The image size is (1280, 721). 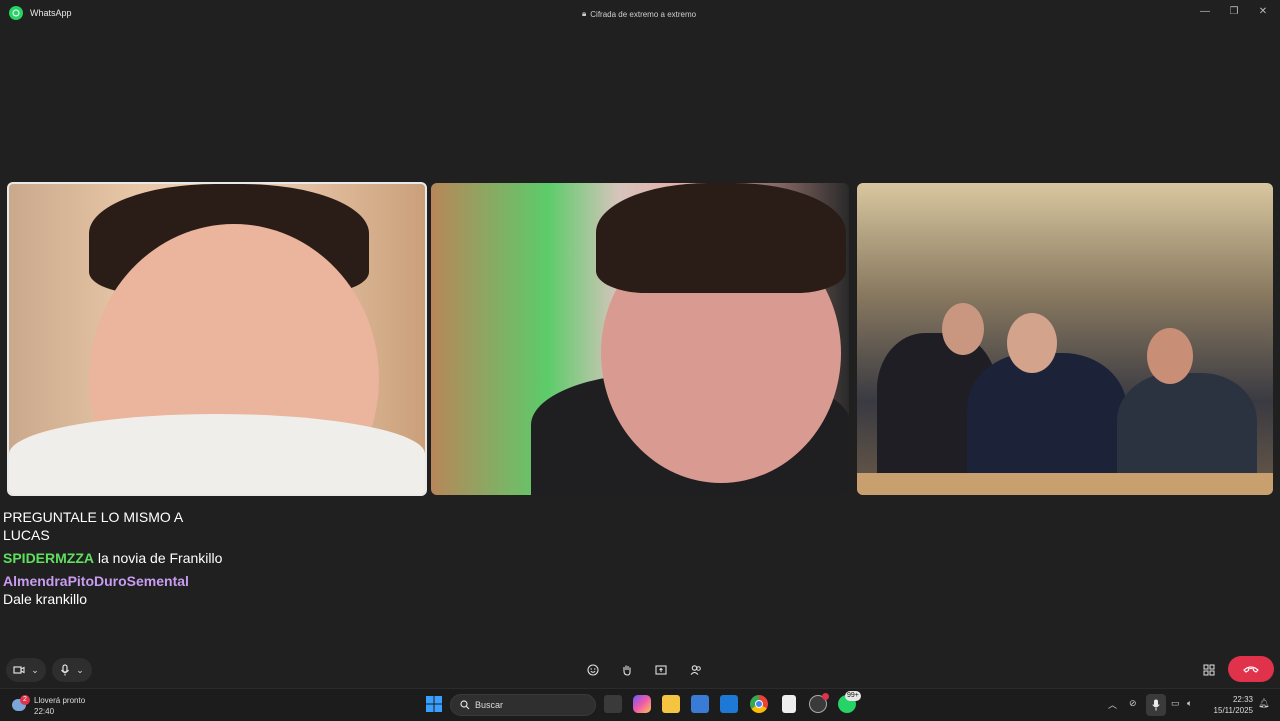 What do you see at coordinates (26, 670) in the screenshot?
I see `camera-toggle-button: ⌄` at bounding box center [26, 670].